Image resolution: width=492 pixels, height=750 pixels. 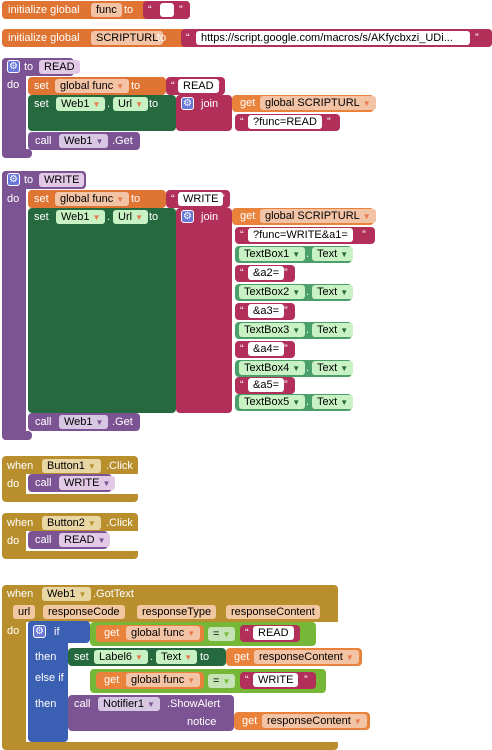 I want to click on global-name-field: SCRIPTURL, so click(x=127, y=38).